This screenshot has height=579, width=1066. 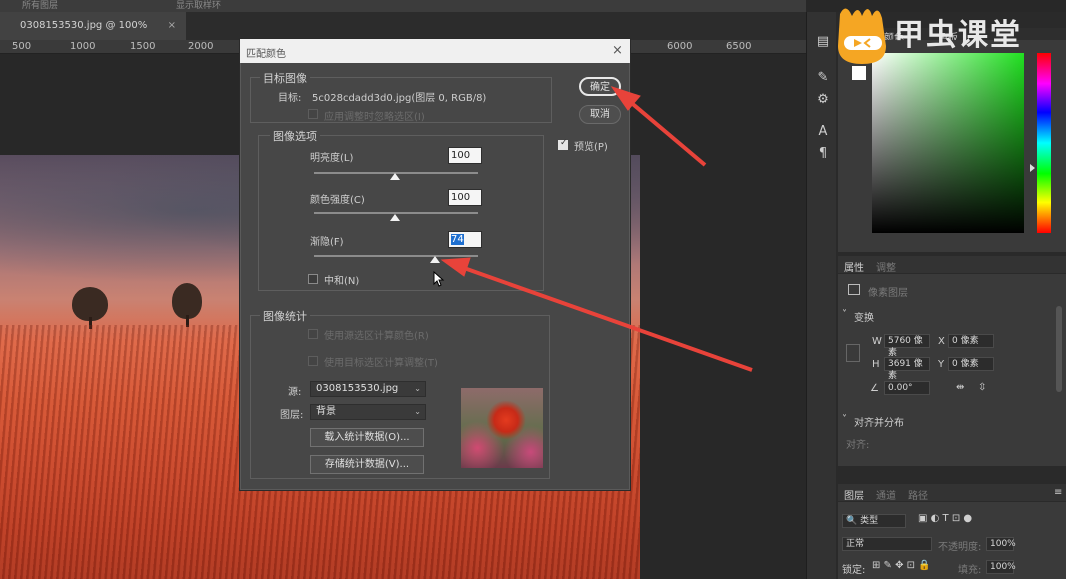 I want to click on fade-slider, so click(x=396, y=256).